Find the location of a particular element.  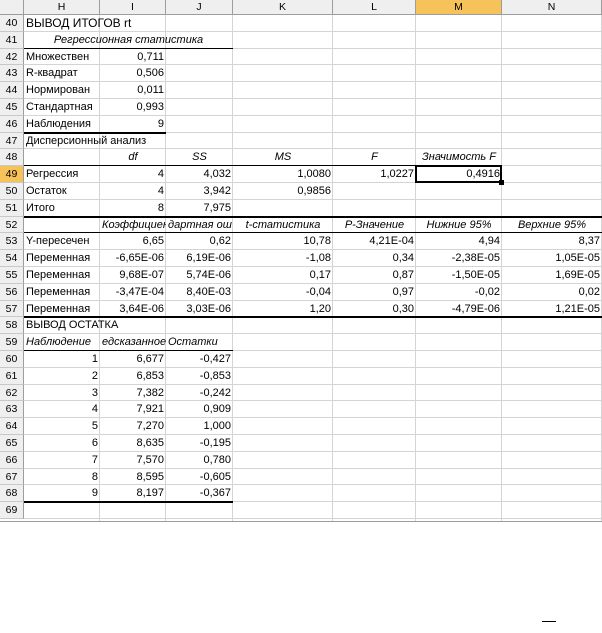

cell-i51: 8 is located at coordinates (133, 208).